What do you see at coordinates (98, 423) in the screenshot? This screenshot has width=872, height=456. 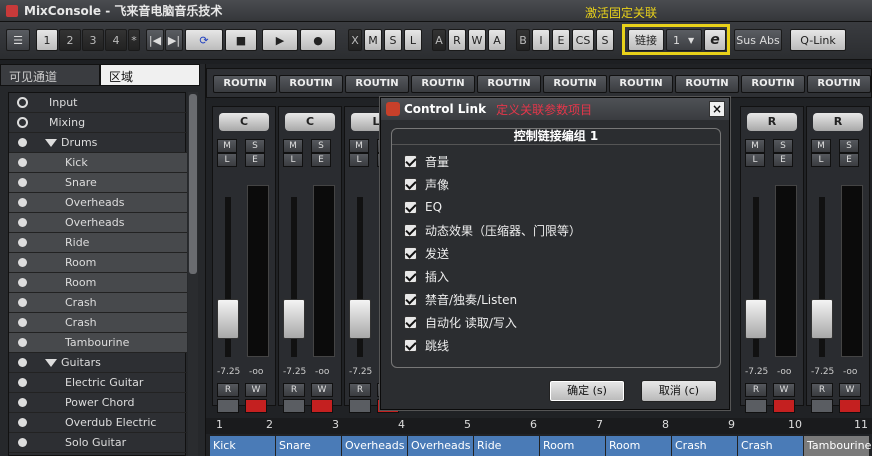 I see `channel-item: Overdub Electric` at bounding box center [98, 423].